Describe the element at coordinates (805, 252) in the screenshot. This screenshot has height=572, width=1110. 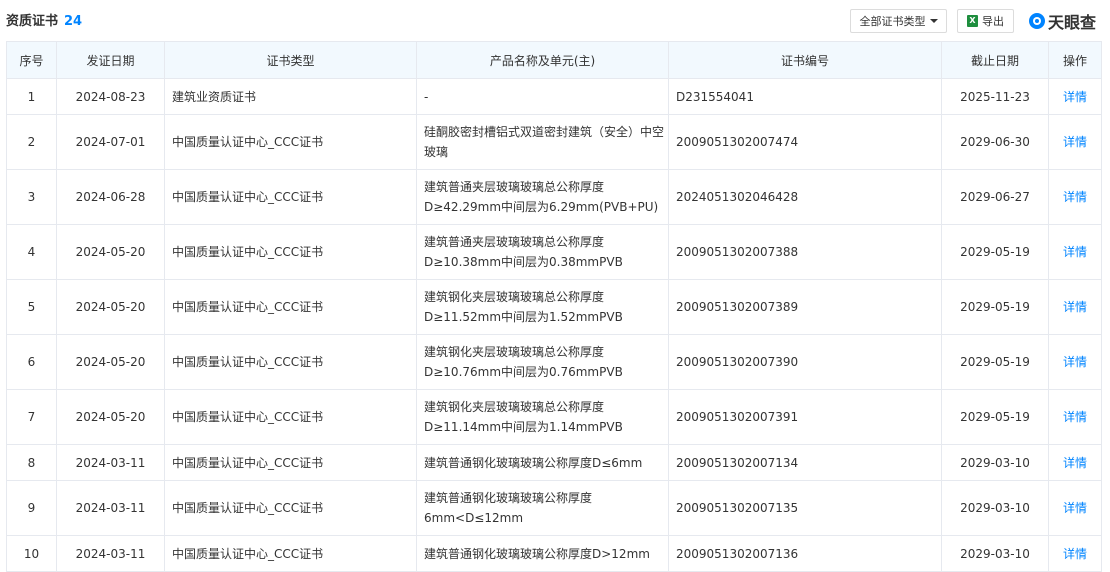
I see `cell-cert-number: 2009051302007388` at that location.